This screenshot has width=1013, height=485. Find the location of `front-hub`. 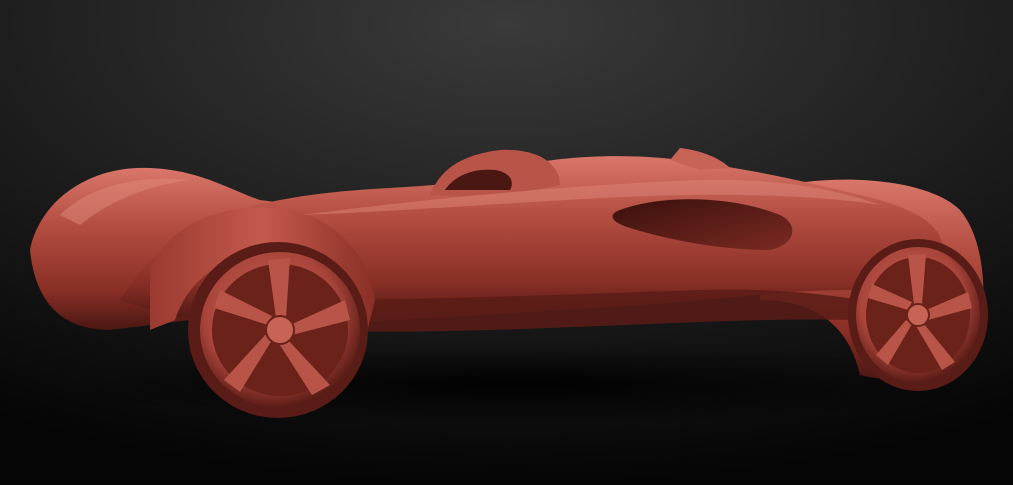

front-hub is located at coordinates (280, 330).